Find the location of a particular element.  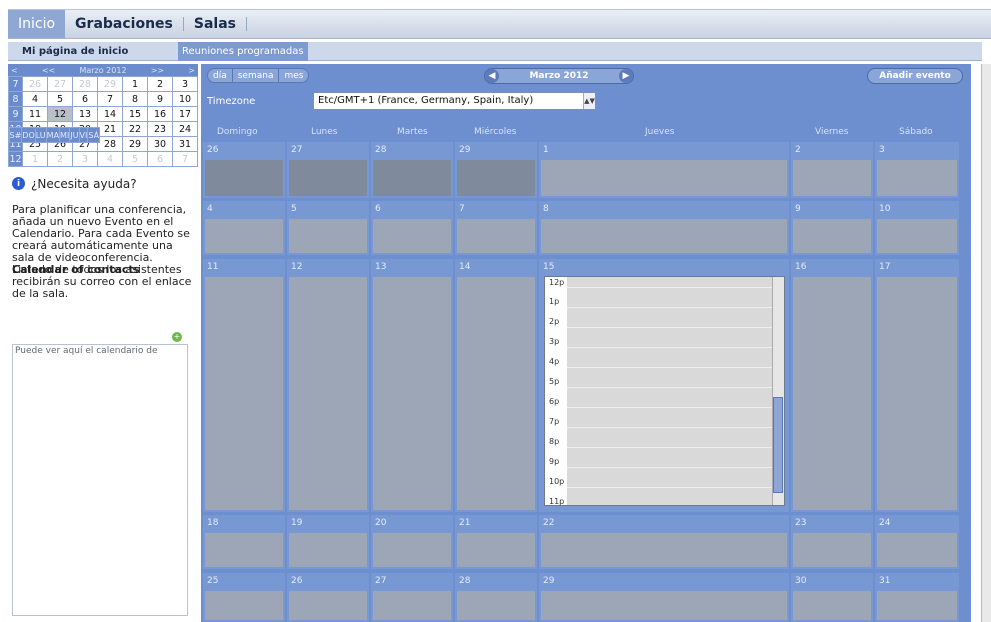

tab-reuniones-programadas: Reuniones programadas is located at coordinates (243, 51).